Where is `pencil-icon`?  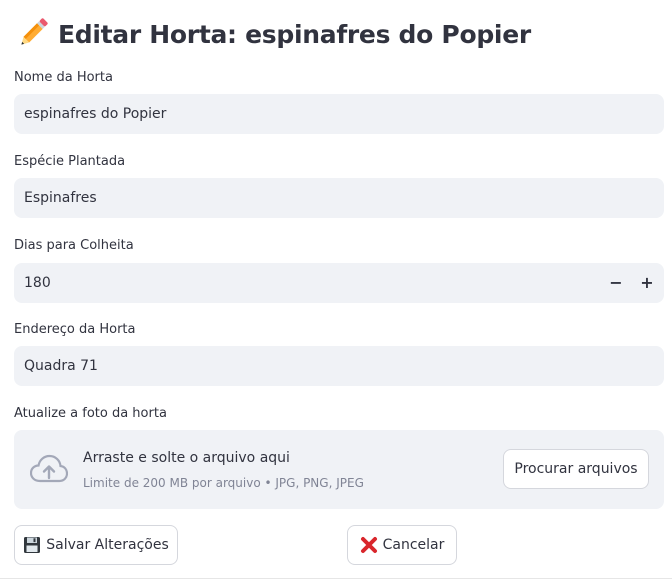 pencil-icon is located at coordinates (34, 31).